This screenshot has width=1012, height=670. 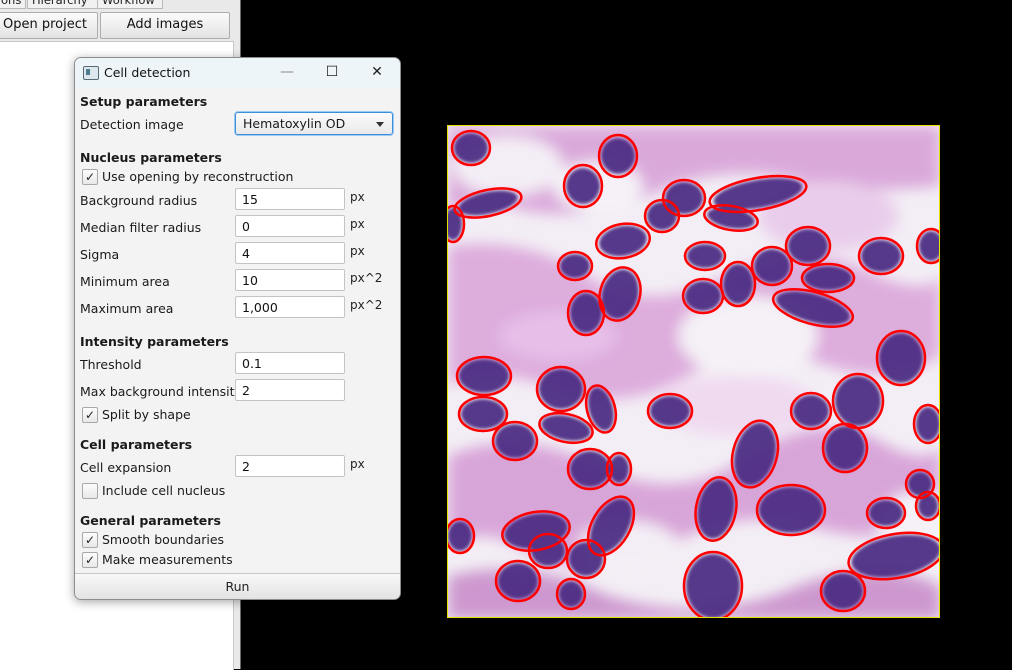 What do you see at coordinates (127, 308) in the screenshot?
I see `maximum-area-label: Maximum area` at bounding box center [127, 308].